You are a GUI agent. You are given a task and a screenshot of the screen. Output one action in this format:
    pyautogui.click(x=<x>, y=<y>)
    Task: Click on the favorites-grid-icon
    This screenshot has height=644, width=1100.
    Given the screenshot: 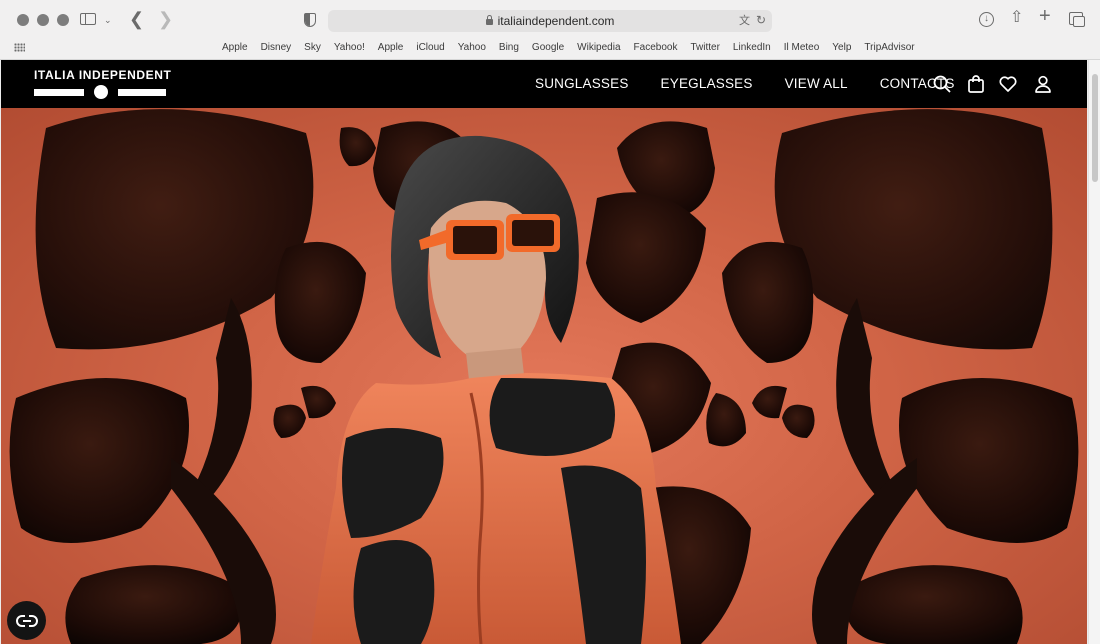 What is the action you would take?
    pyautogui.click(x=19, y=47)
    